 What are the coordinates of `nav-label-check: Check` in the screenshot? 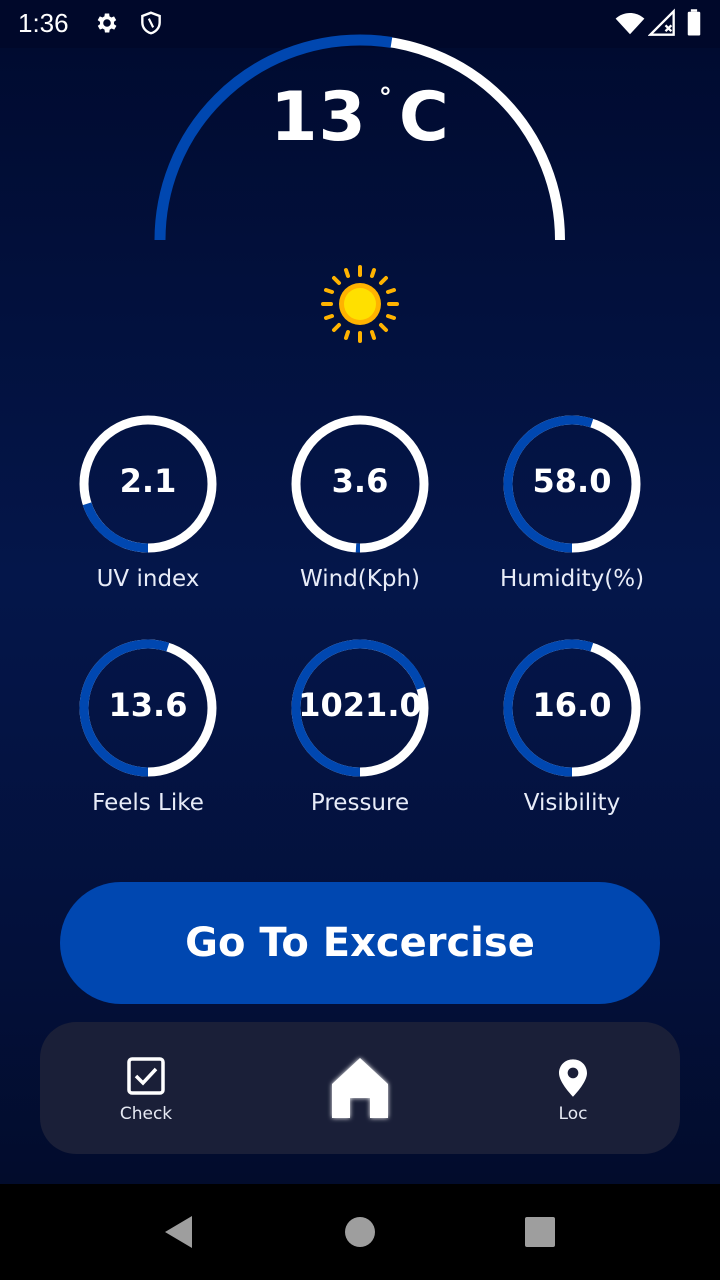 It's located at (146, 1114).